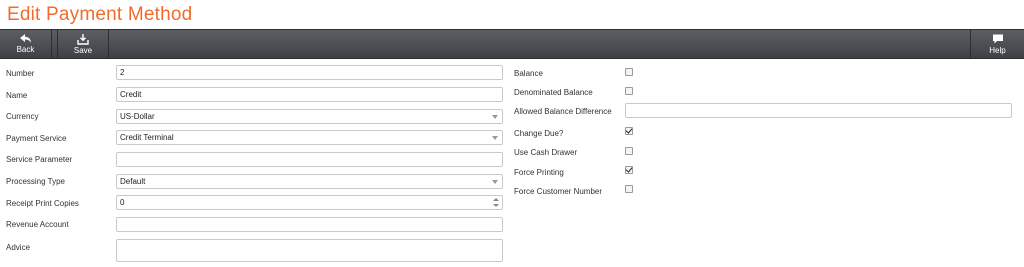 The width and height of the screenshot is (1024, 267). Describe the element at coordinates (309, 159) in the screenshot. I see `service-parameter-input` at that location.